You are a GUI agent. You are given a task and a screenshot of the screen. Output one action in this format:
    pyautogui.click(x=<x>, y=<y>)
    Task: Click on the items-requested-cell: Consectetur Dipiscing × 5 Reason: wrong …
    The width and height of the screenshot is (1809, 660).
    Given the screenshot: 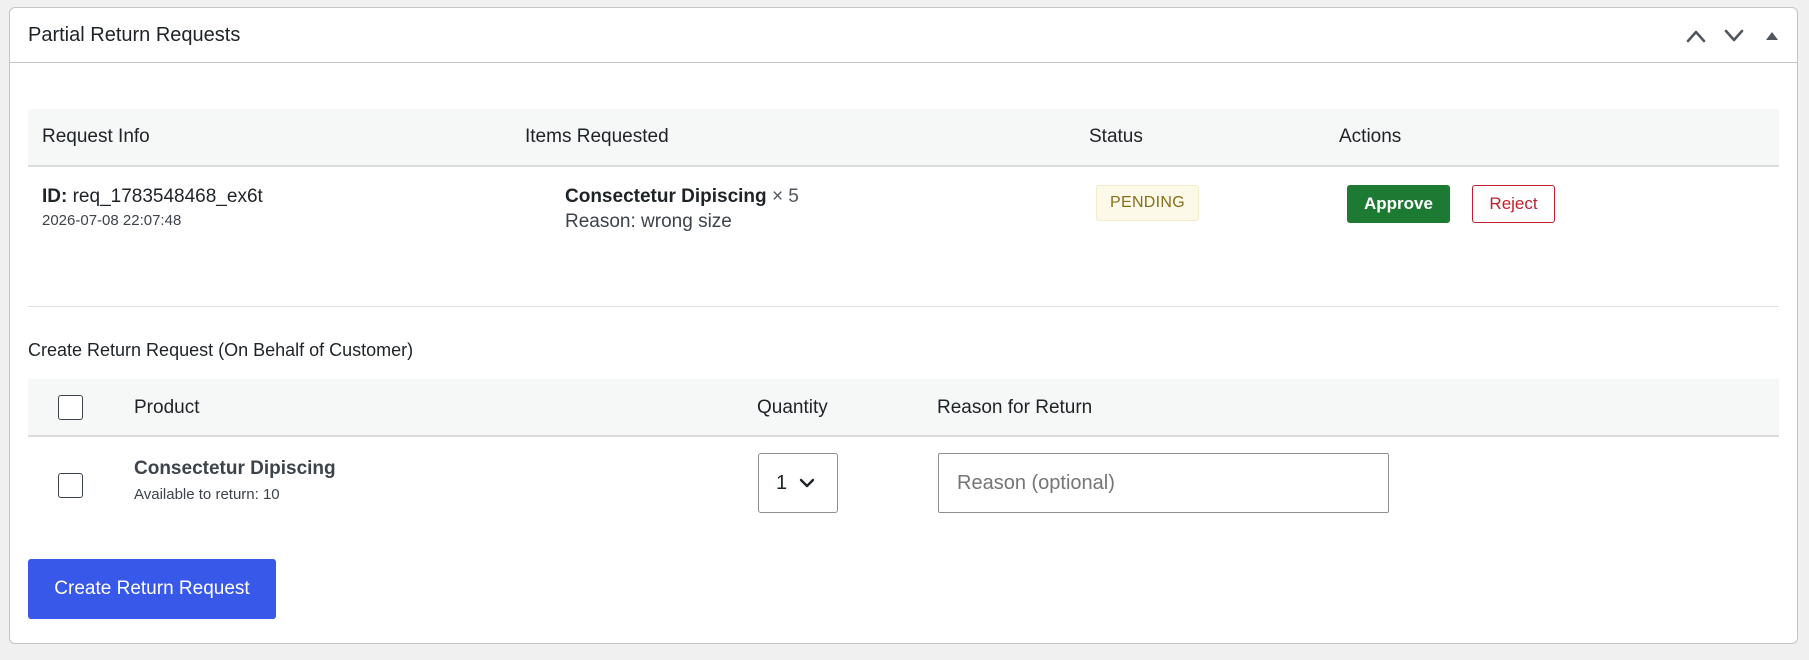 What is the action you would take?
    pyautogui.click(x=682, y=209)
    